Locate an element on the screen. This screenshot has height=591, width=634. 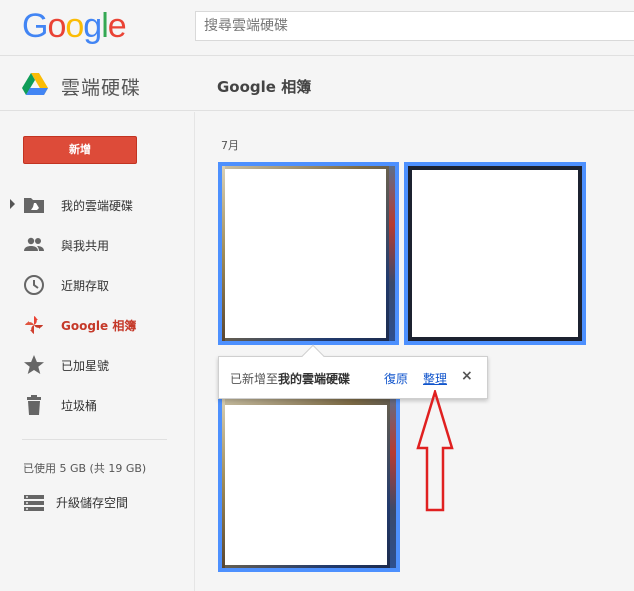
sidebar-item-shared: 與我共用 is located at coordinates (97, 245).